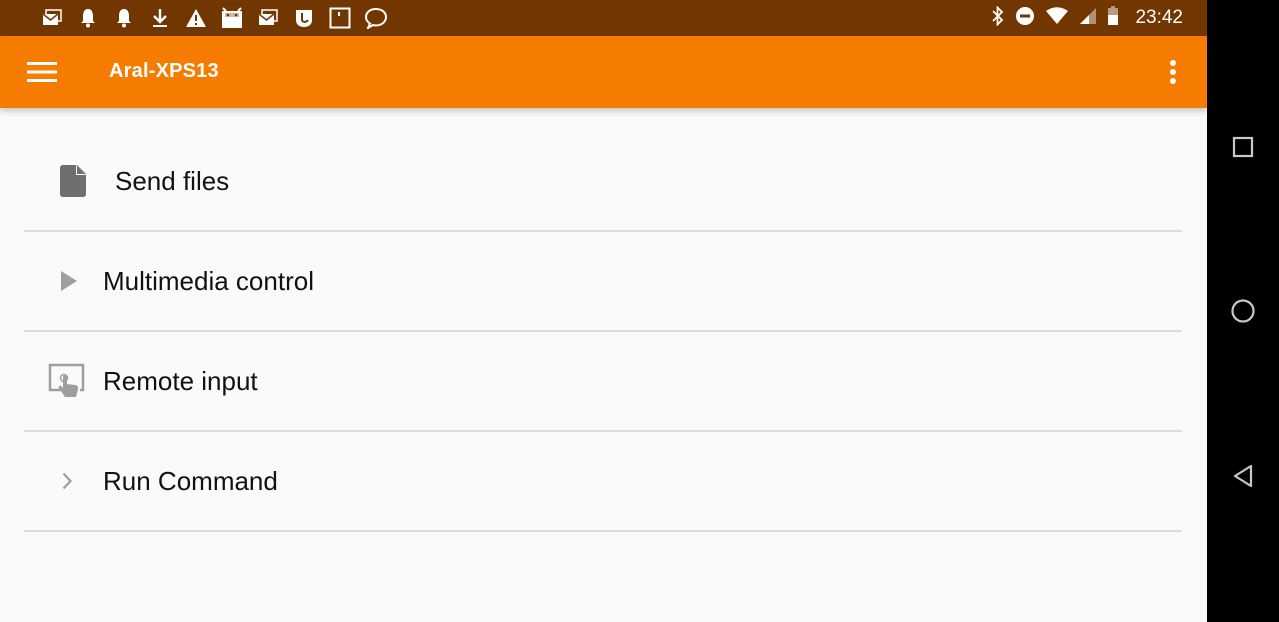  Describe the element at coordinates (603, 72) in the screenshot. I see `app-bar: Aral-XPS13` at that location.